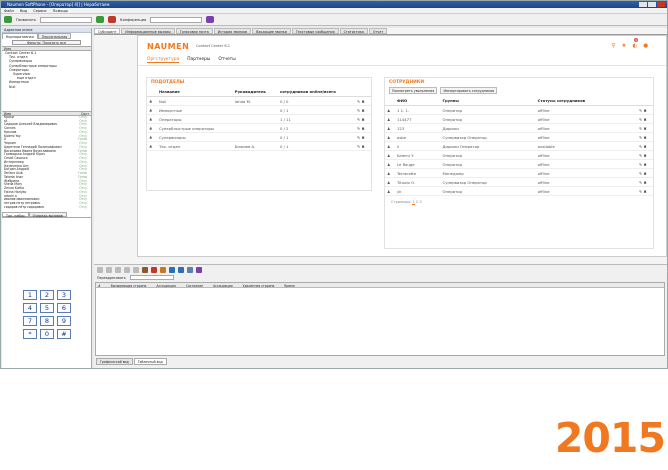 This screenshot has width=668, height=470. I want to click on nav-reports: Отчеты, so click(226, 60).